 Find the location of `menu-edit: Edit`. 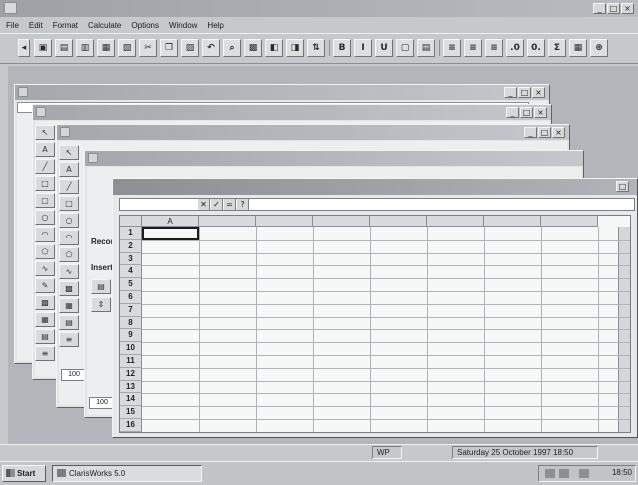

menu-edit: Edit is located at coordinates (37, 25).